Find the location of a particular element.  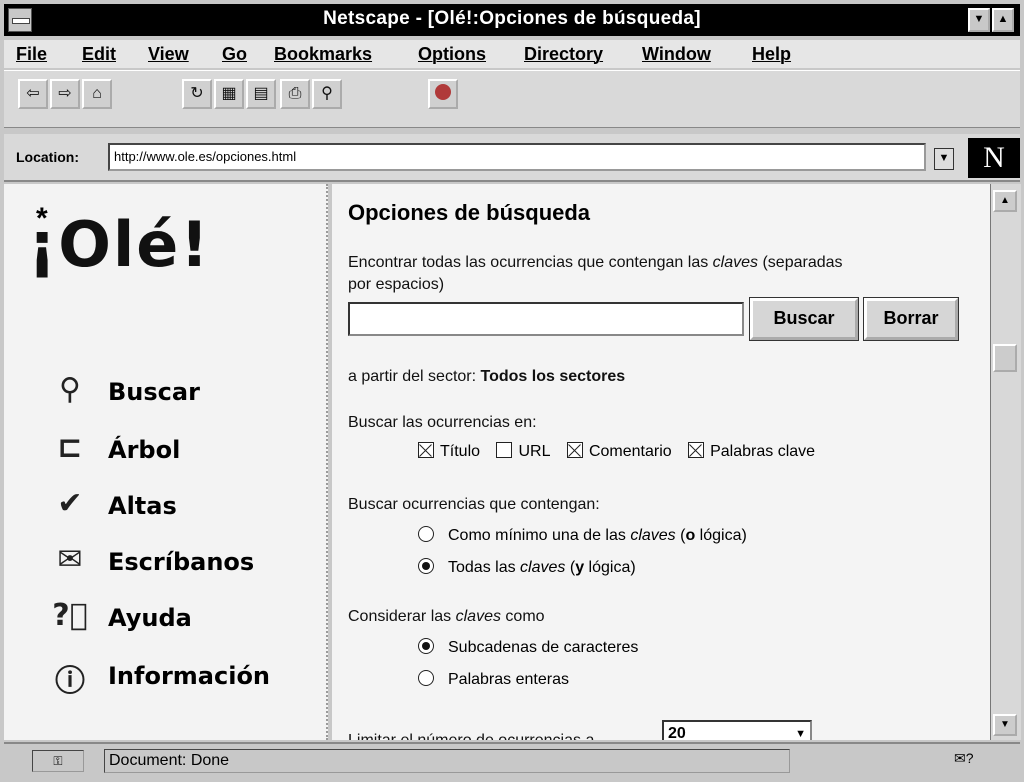

status-message: Document: Done is located at coordinates (447, 761).